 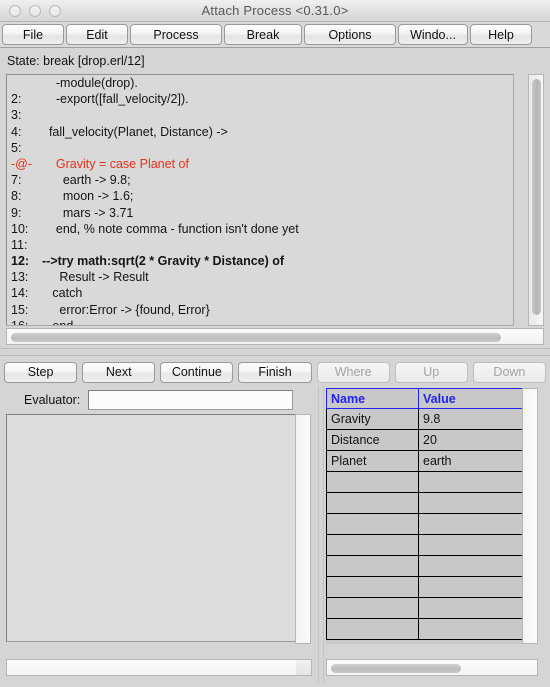 I want to click on menu-options: Options, so click(x=350, y=34).